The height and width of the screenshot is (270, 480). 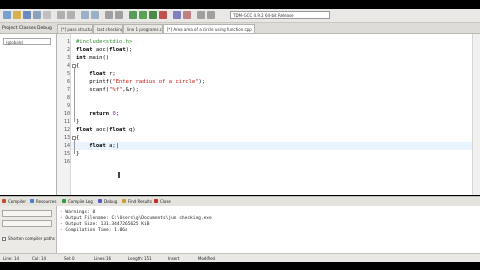 I want to click on file-tab: line 1 programs.cpp, so click(x=143, y=28).